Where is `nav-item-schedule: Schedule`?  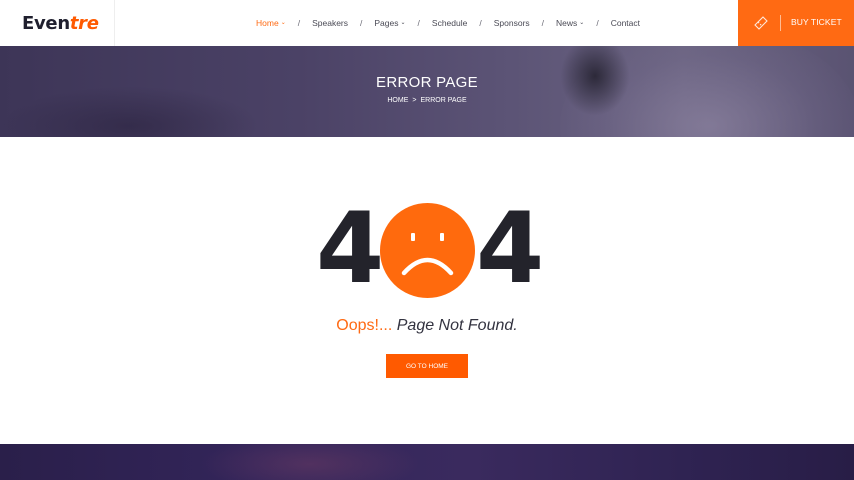
nav-item-schedule: Schedule is located at coordinates (449, 23).